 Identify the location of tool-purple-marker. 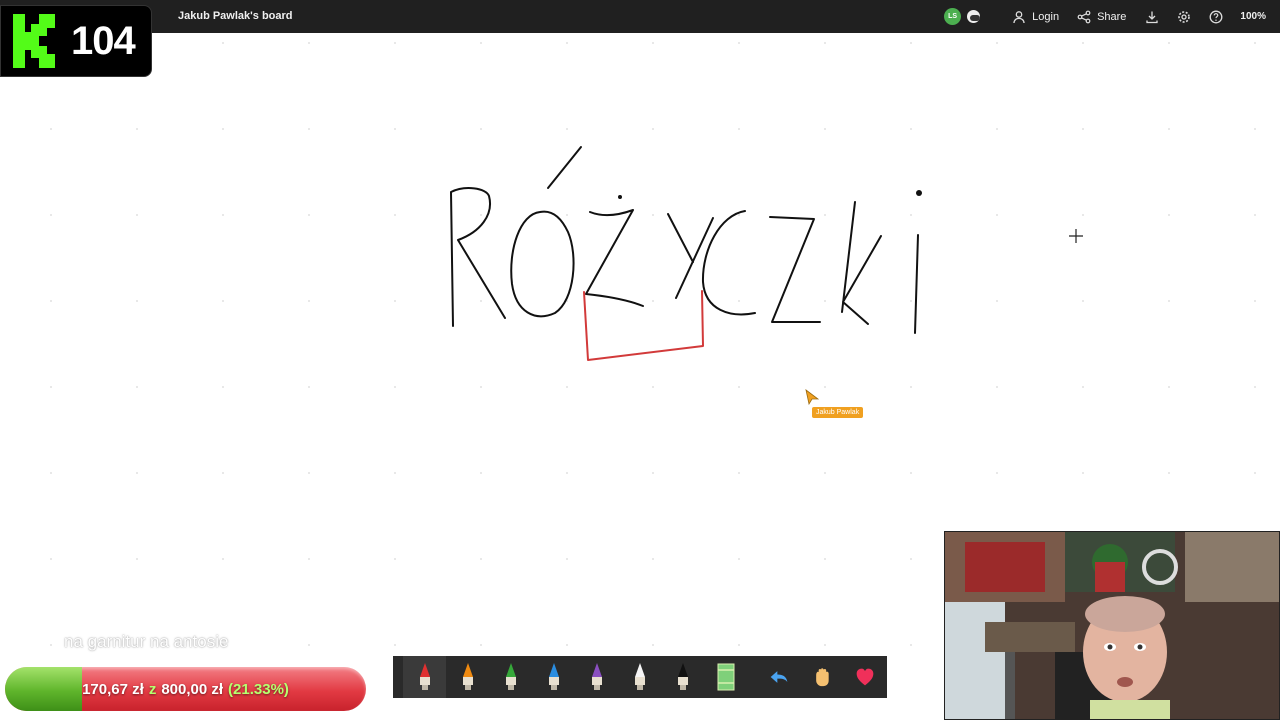
(596, 677).